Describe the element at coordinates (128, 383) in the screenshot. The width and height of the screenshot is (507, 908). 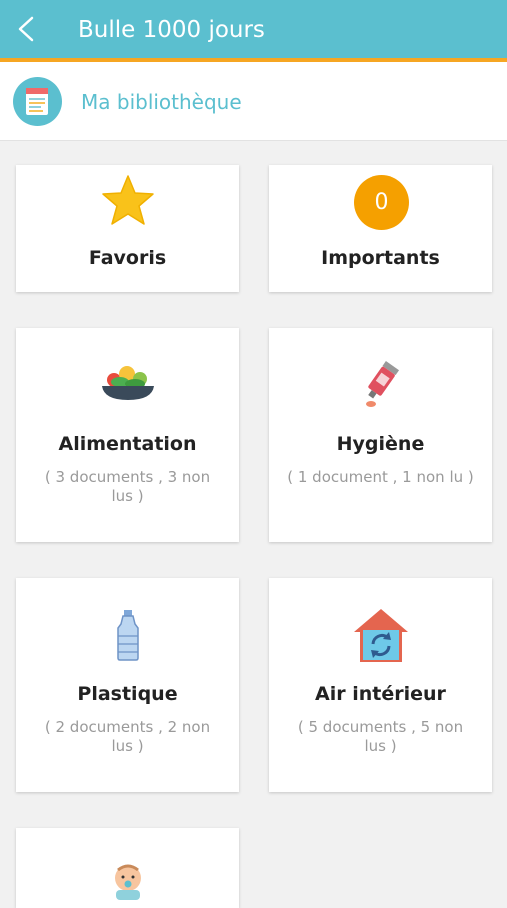
I see `salad-bowl-icon` at that location.